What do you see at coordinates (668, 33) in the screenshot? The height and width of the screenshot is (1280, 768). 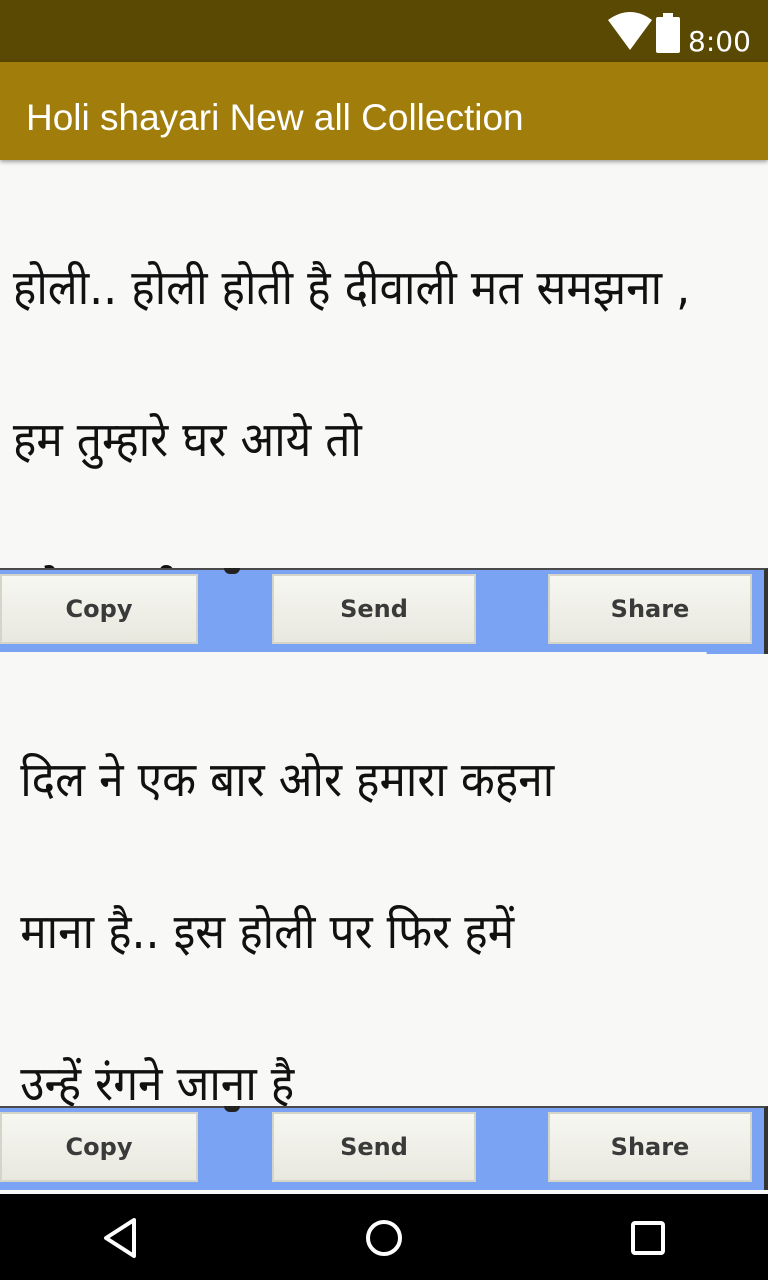 I see `battery-icon` at bounding box center [668, 33].